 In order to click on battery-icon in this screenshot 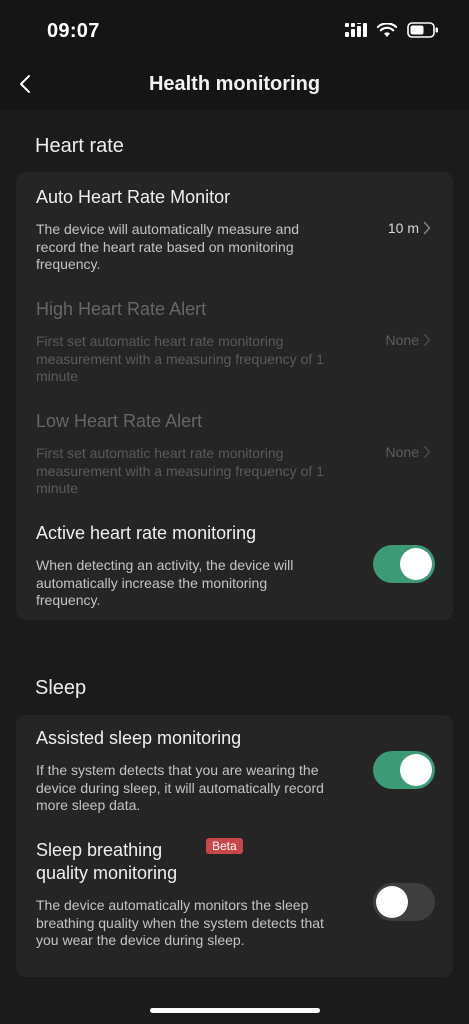, I will do `click(422, 30)`.